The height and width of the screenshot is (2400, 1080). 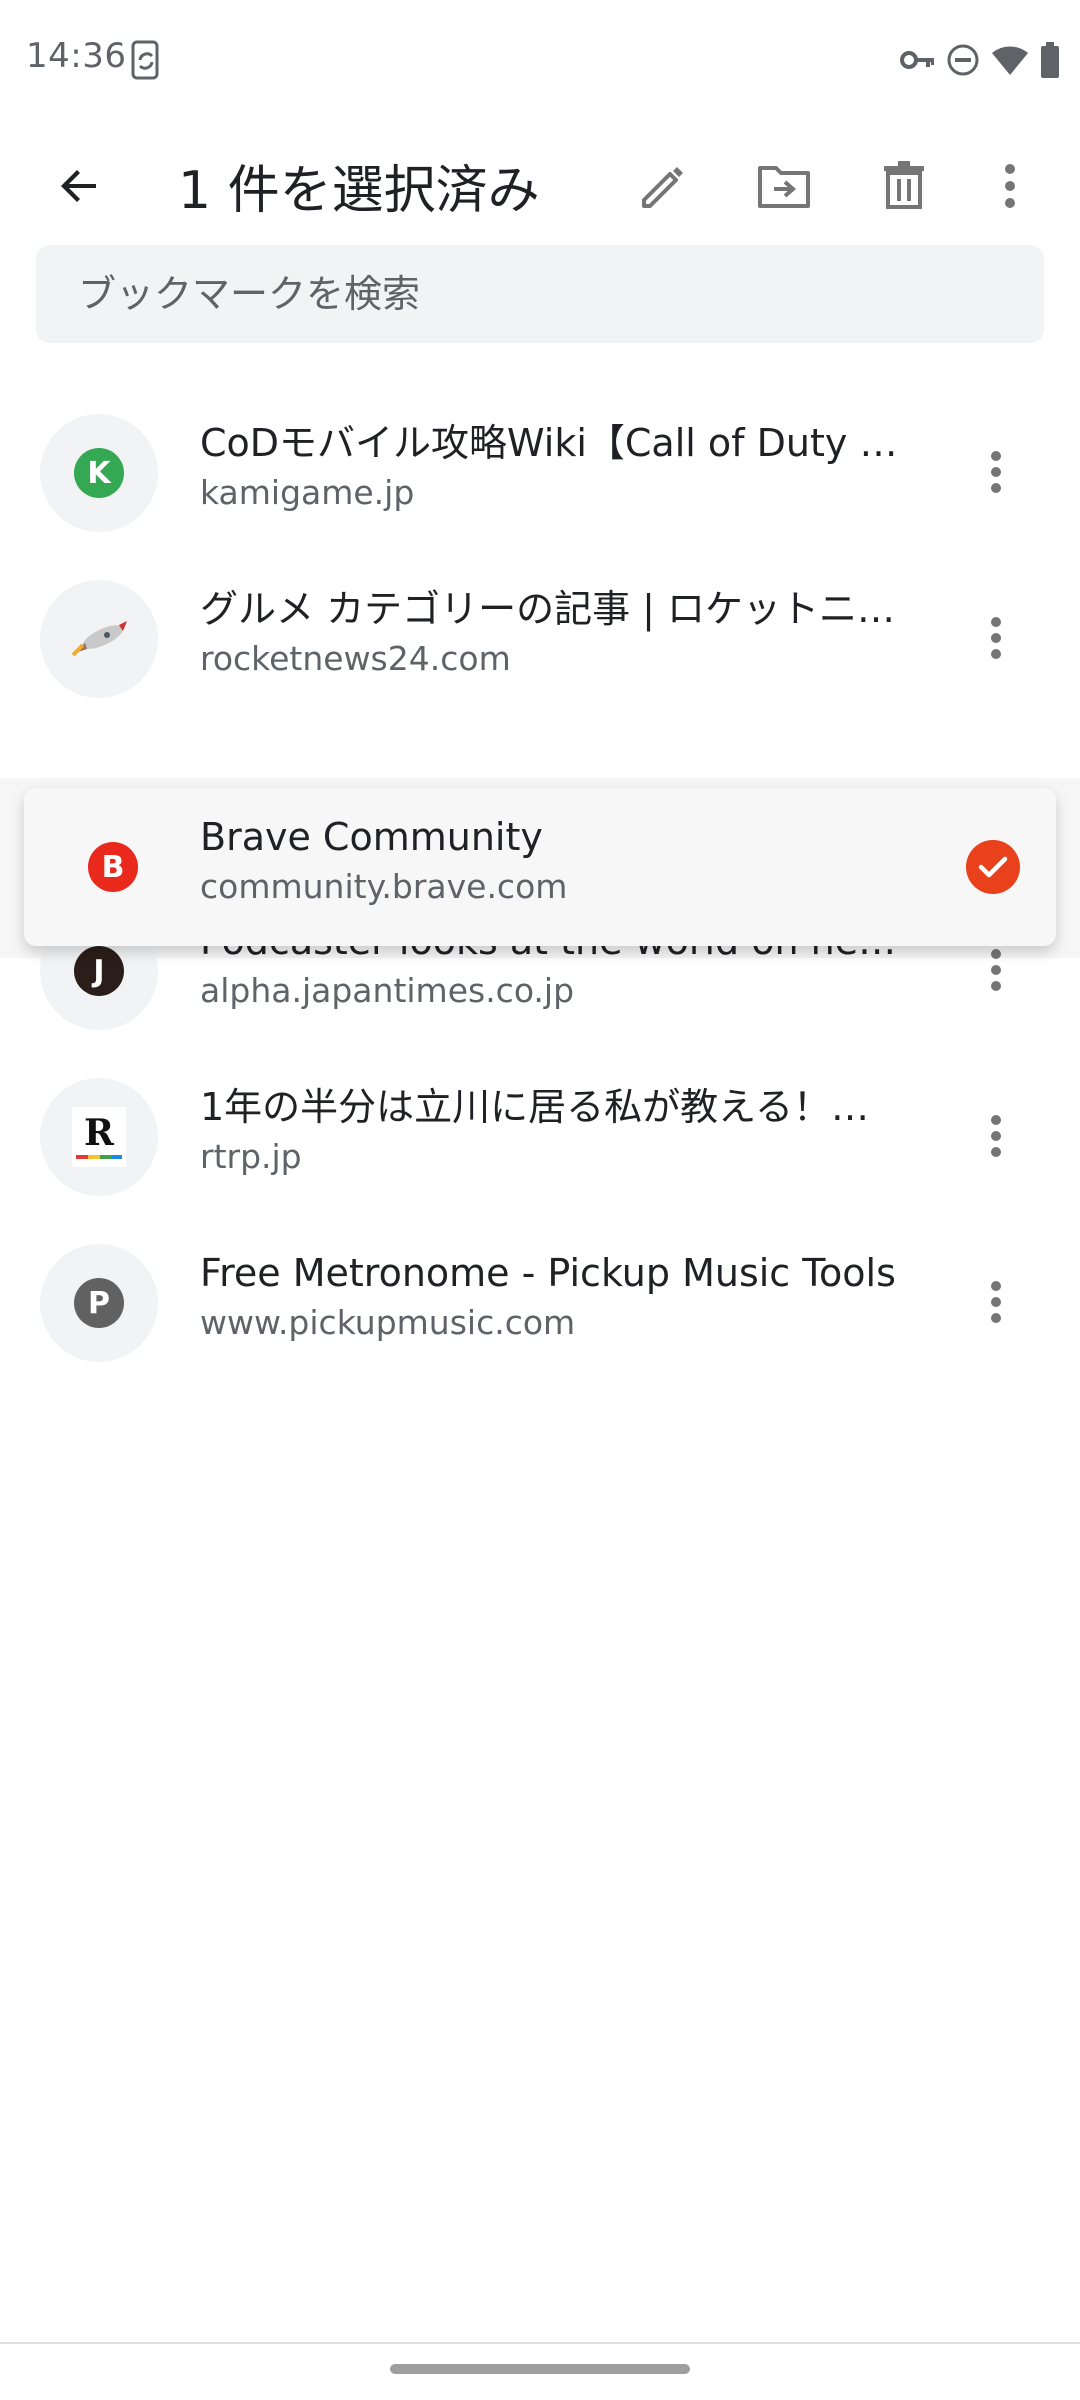 I want to click on folder-move-icon, so click(x=784, y=187).